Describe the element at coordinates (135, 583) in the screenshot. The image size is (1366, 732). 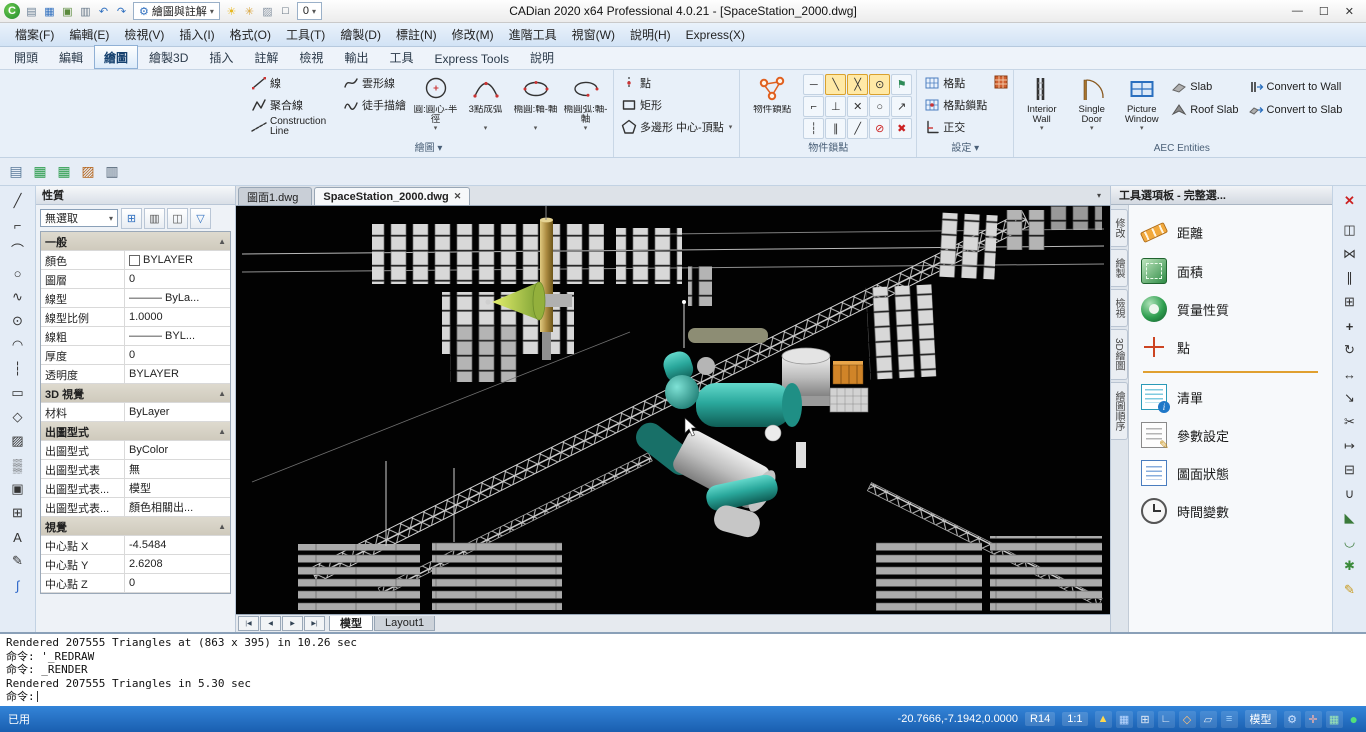
I see `property-row: 中心點 Z 0` at that location.